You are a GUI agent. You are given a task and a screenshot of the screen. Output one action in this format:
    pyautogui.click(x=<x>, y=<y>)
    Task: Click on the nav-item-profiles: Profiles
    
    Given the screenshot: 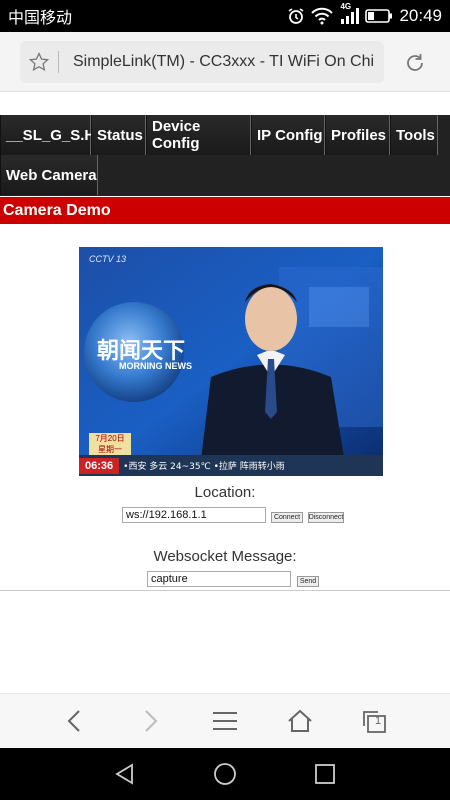 What is the action you would take?
    pyautogui.click(x=357, y=135)
    